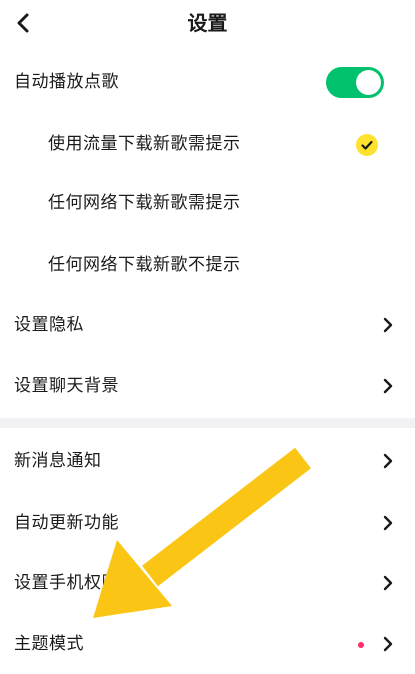 The height and width of the screenshot is (674, 415). Describe the element at coordinates (58, 461) in the screenshot. I see `item-label: 新消息通知` at that location.